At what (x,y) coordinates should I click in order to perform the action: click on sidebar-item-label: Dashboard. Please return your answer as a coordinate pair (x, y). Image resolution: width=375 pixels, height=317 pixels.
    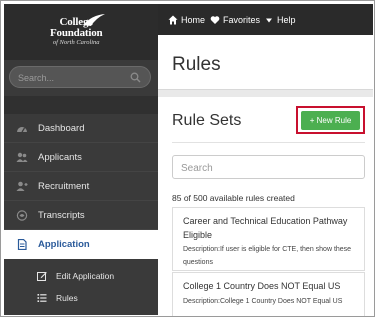
    Looking at the image, I should click on (61, 128).